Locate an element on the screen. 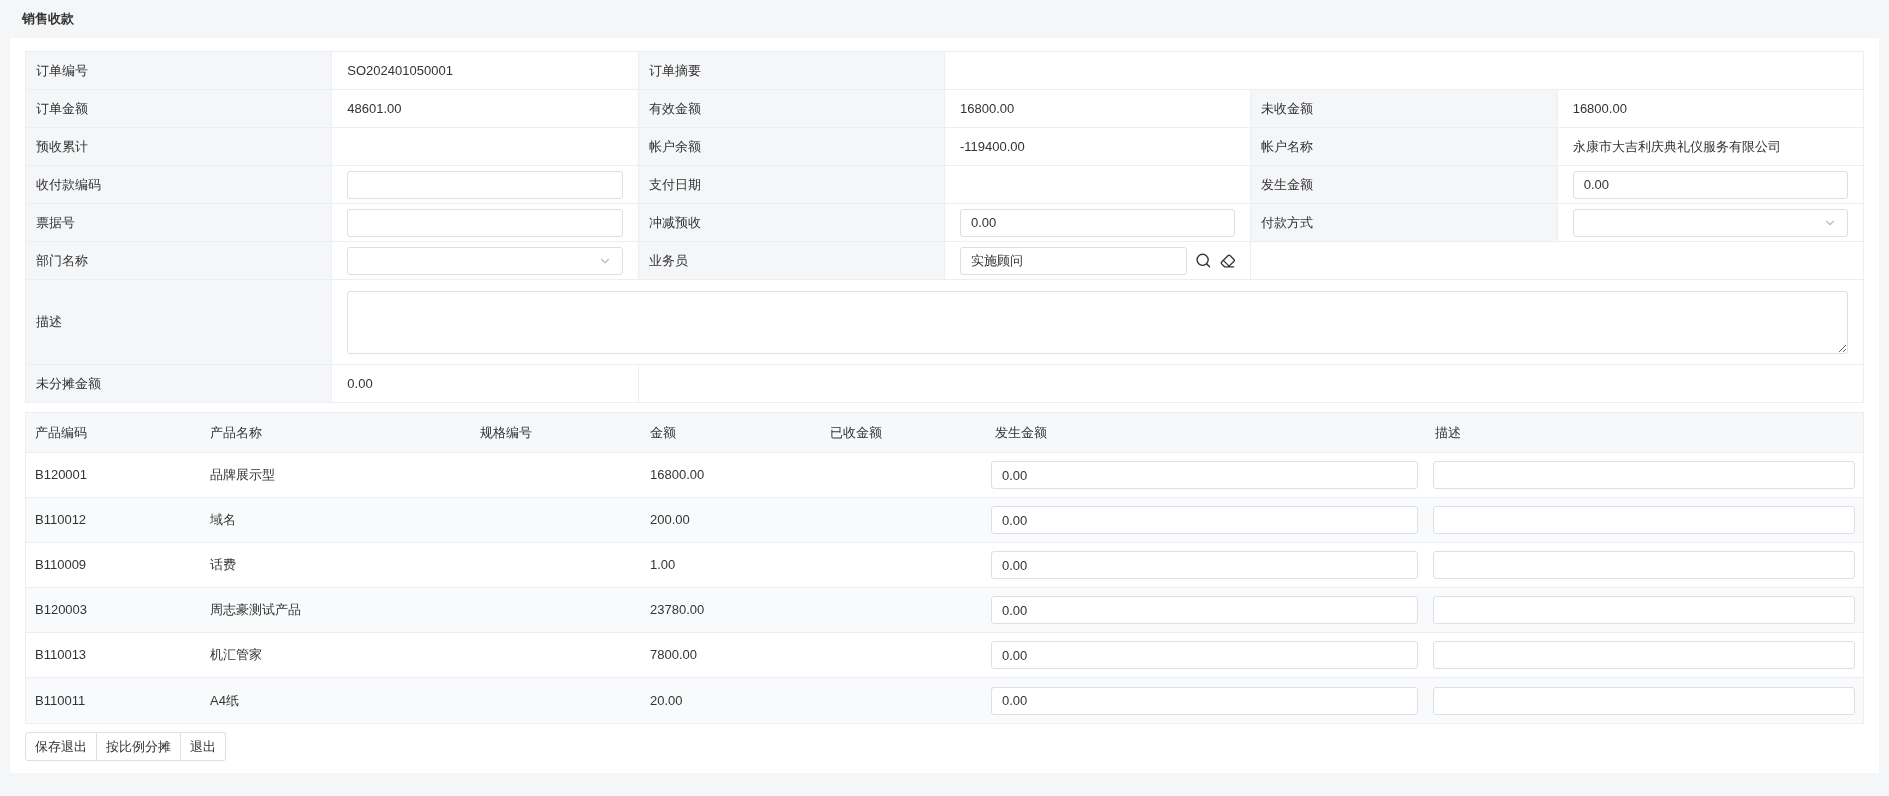 Image resolution: width=1889 pixels, height=796 pixels. table-cell-text: A4纸 is located at coordinates (224, 700).